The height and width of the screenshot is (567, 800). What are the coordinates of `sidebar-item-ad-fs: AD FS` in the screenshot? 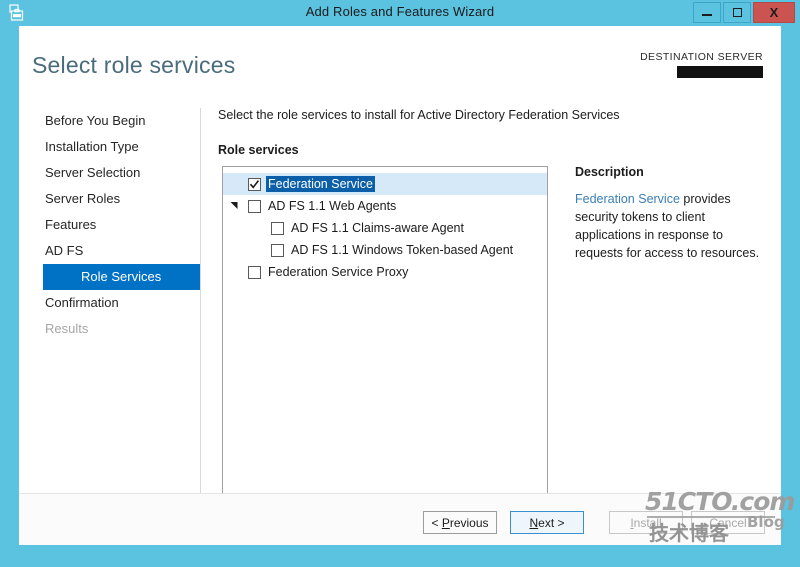 It's located at (109, 251).